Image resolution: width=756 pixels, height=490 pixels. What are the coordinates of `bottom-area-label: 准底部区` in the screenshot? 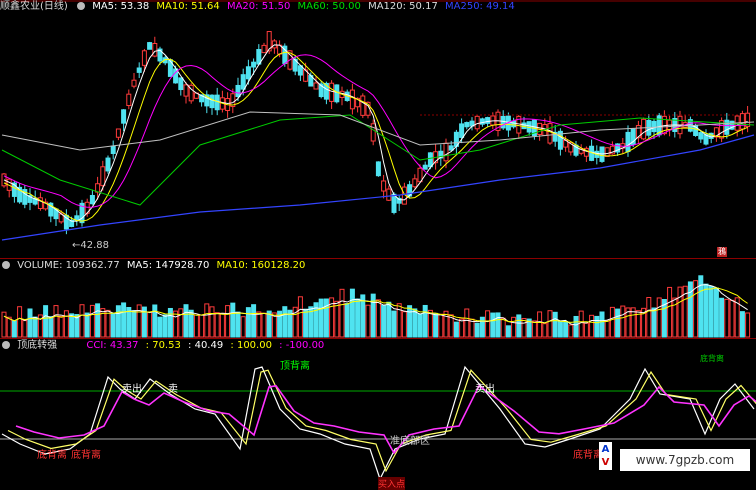 It's located at (410, 441).